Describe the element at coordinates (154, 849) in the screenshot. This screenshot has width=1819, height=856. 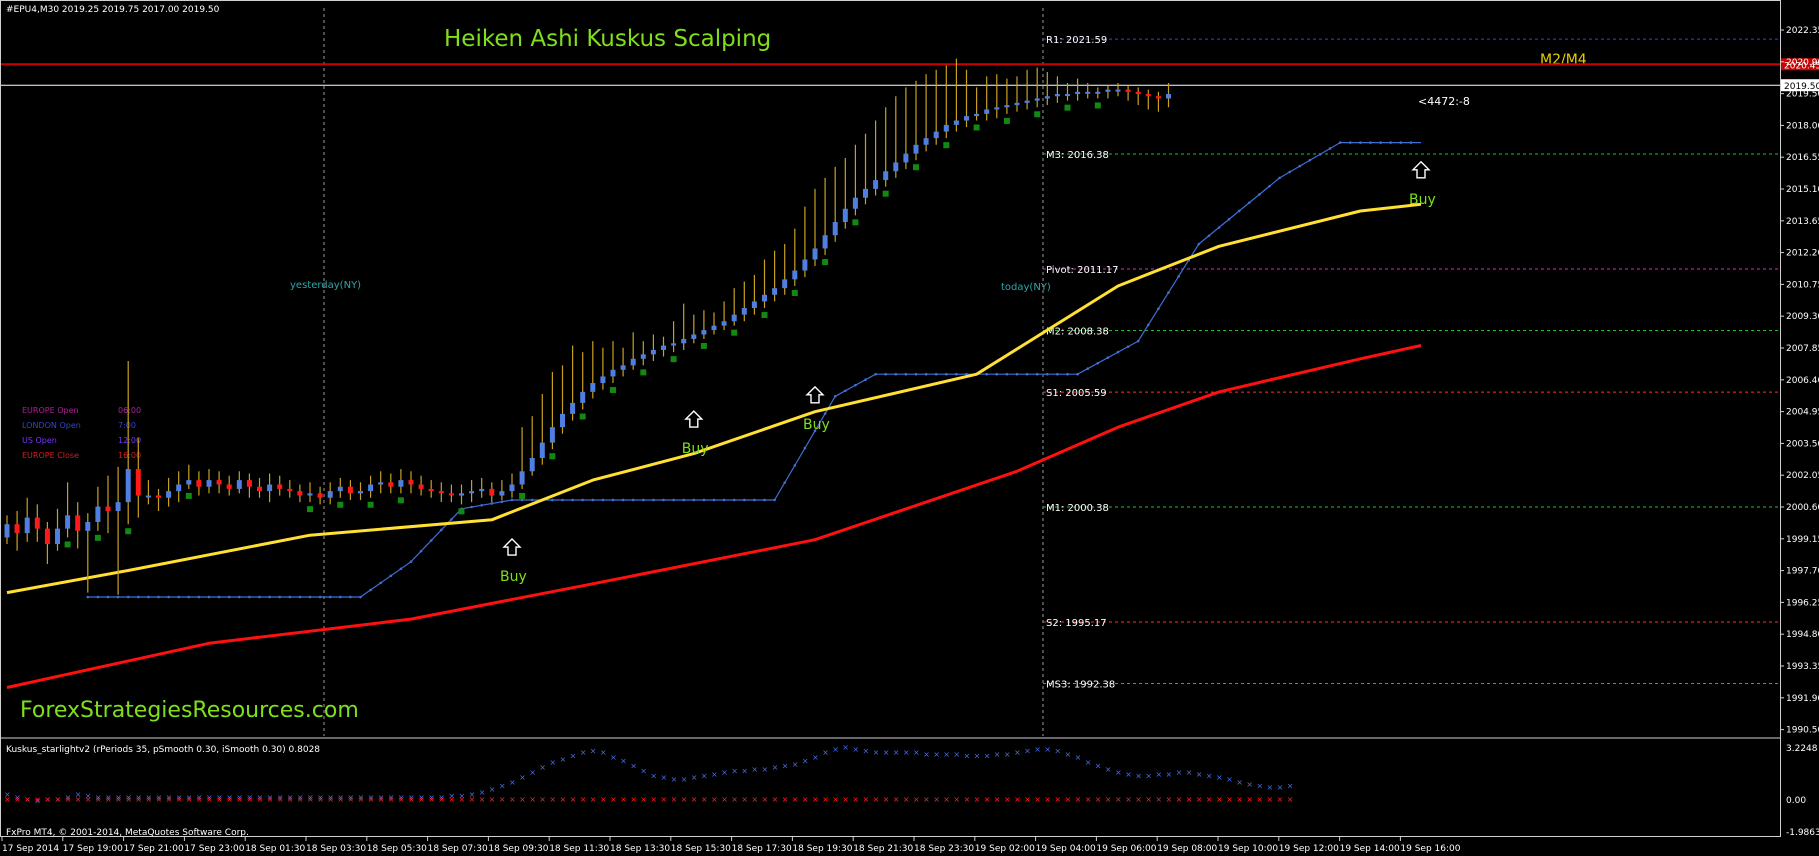
I see `x-tick-label: 17 Sep 21:00` at that location.